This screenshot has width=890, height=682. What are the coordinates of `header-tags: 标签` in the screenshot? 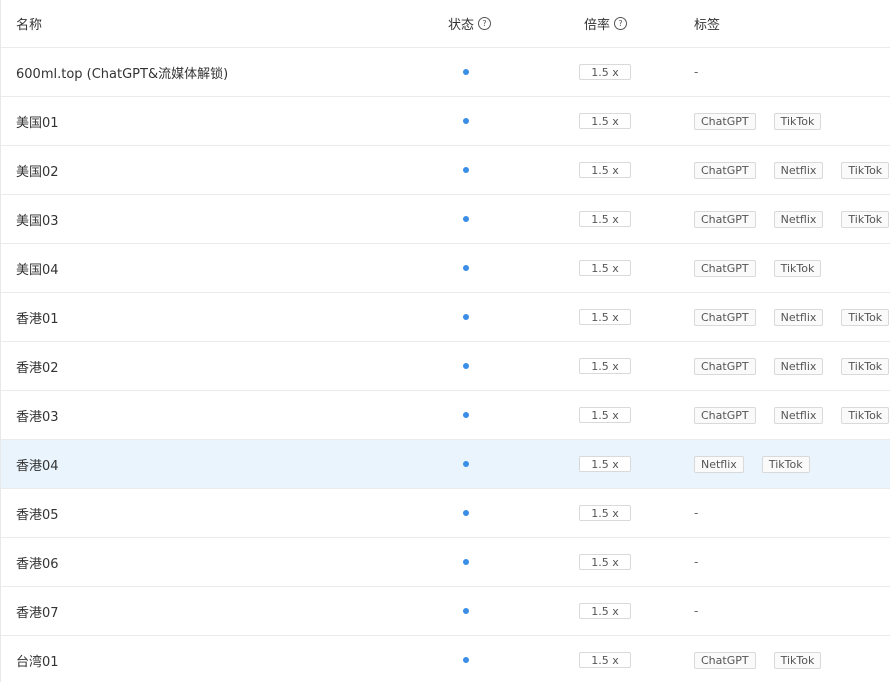 It's located at (707, 25).